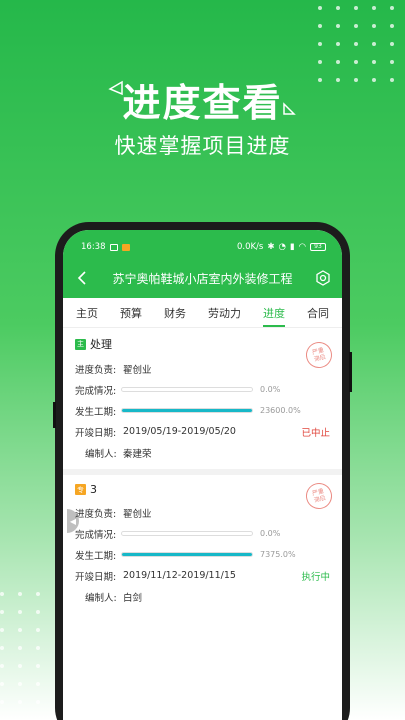  What do you see at coordinates (179, 575) in the screenshot?
I see `dates-value: 2019/11/12-2019/11/15` at bounding box center [179, 575].